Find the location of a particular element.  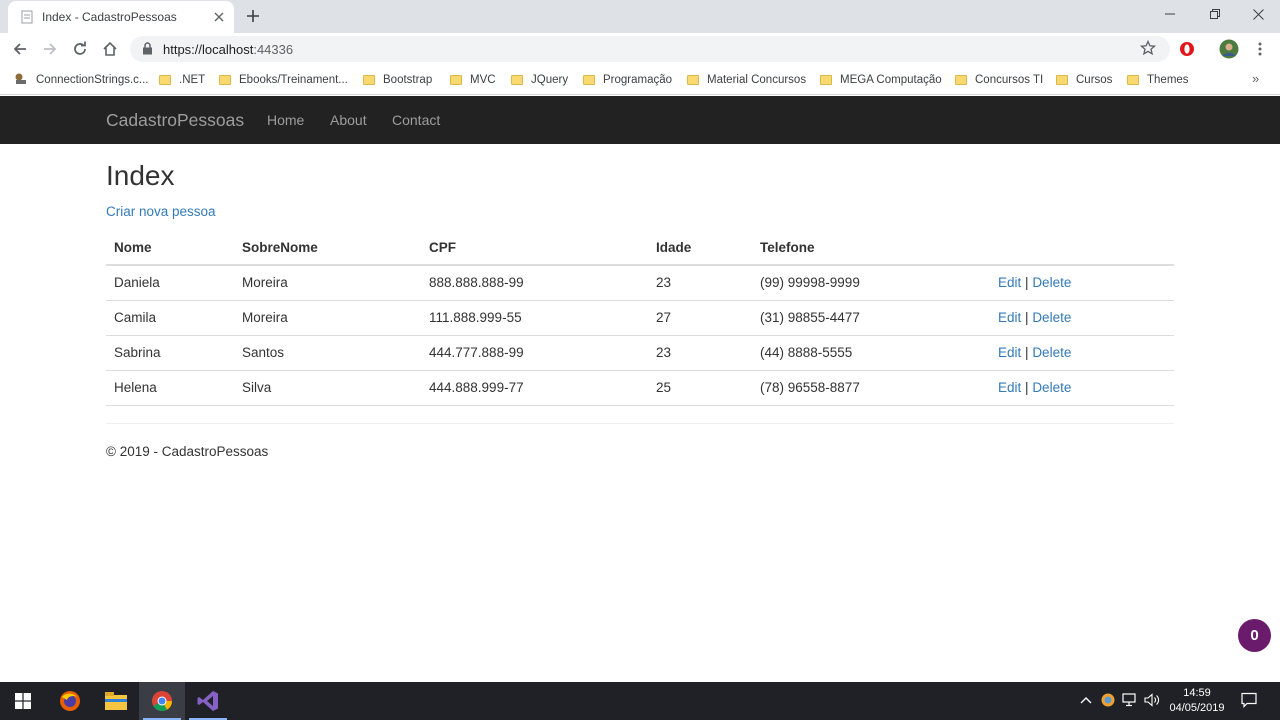

bookmark-label: Programação is located at coordinates (638, 80).